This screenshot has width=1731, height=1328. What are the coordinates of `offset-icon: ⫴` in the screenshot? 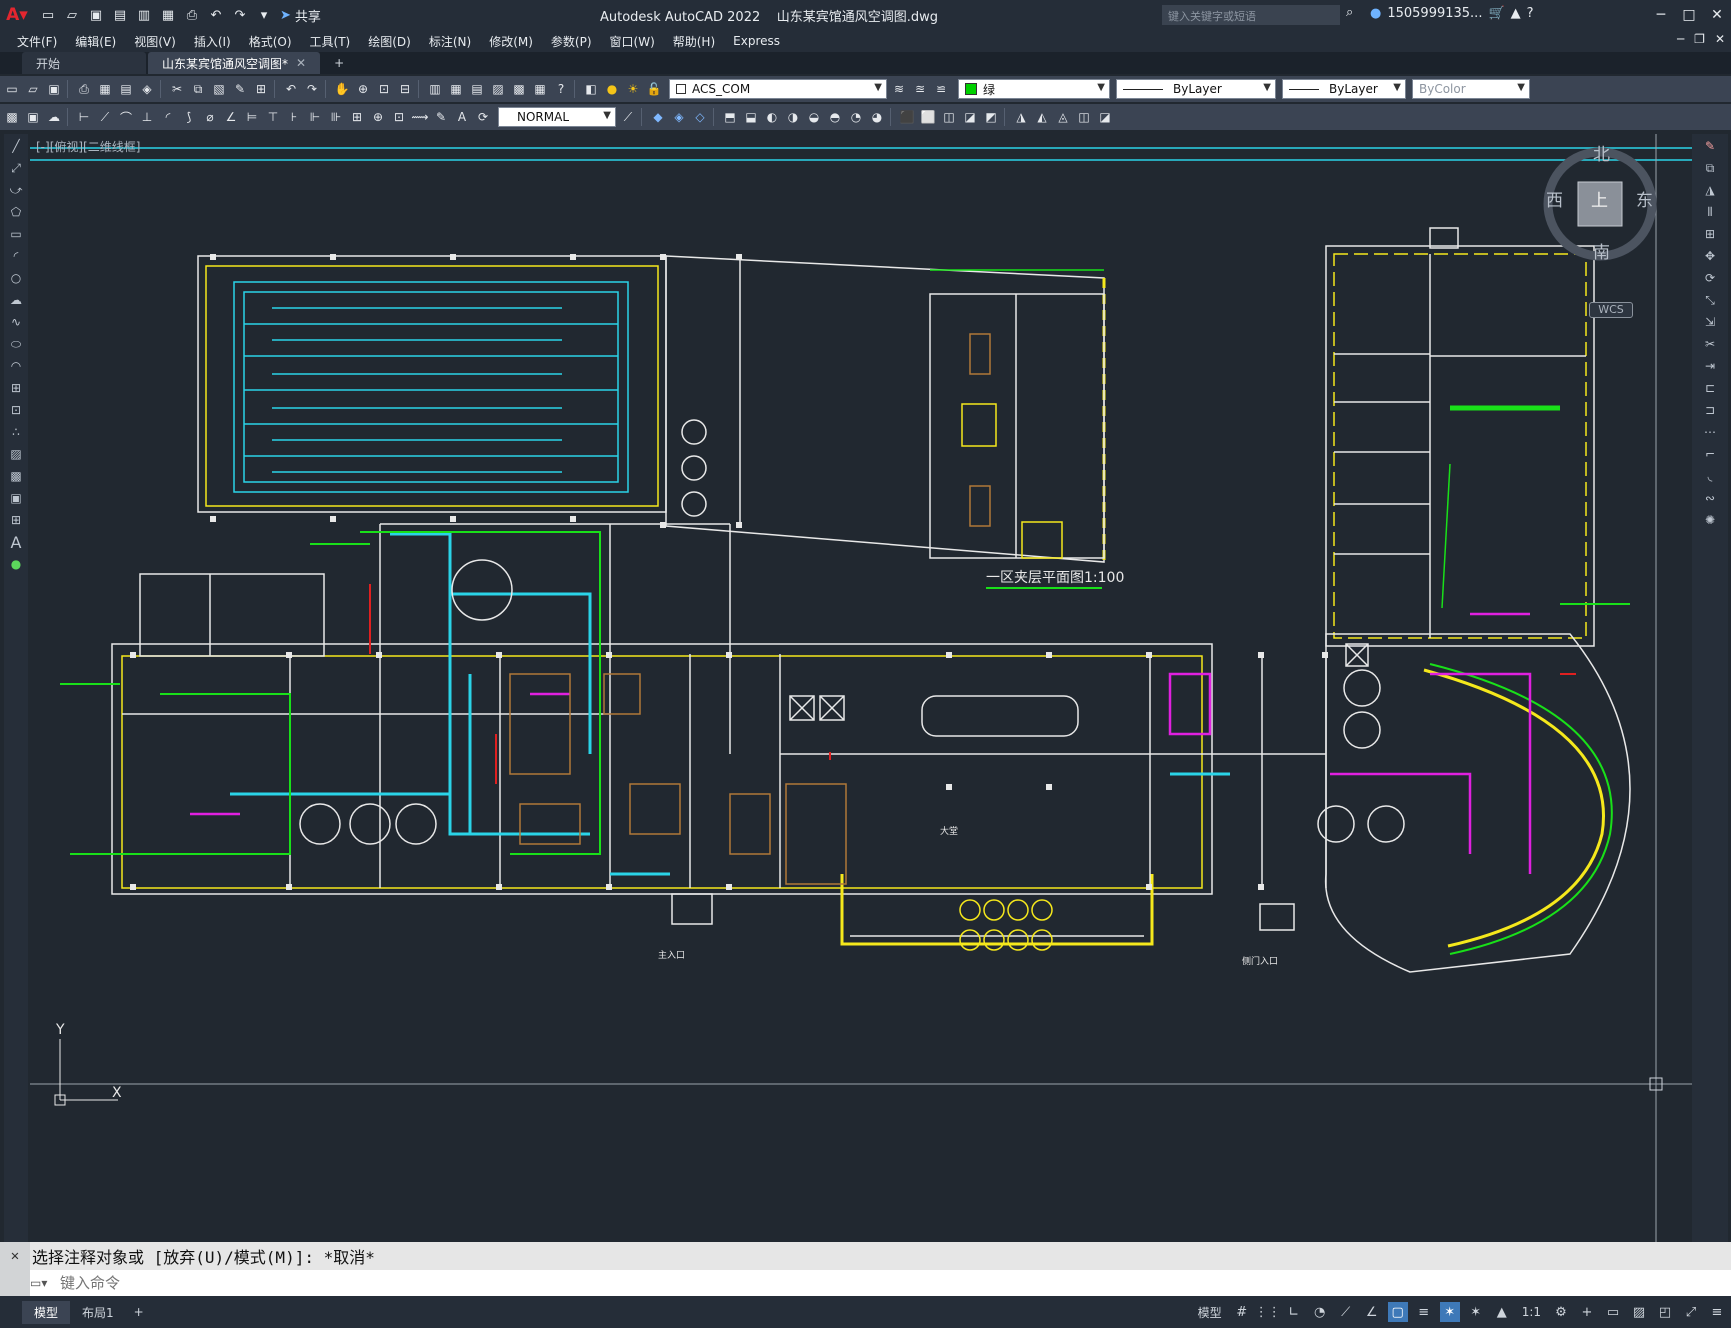 It's located at (1710, 212).